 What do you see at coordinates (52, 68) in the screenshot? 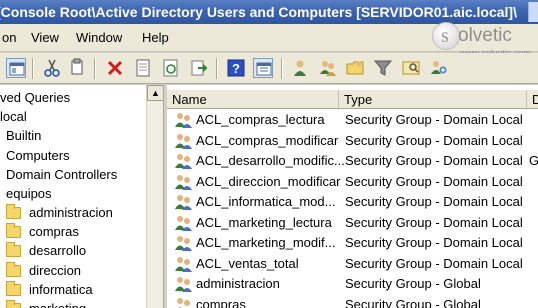
I see `cut-icon` at bounding box center [52, 68].